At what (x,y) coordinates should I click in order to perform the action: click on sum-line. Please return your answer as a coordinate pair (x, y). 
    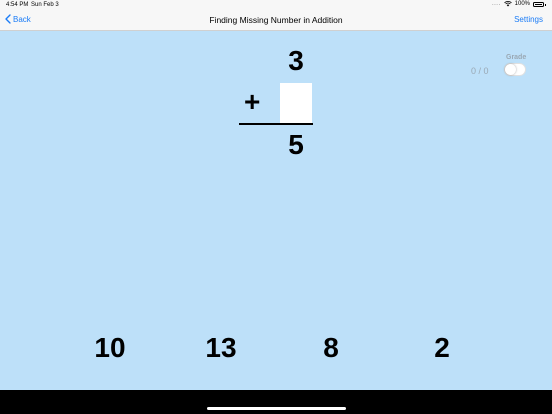
    Looking at the image, I should click on (276, 124).